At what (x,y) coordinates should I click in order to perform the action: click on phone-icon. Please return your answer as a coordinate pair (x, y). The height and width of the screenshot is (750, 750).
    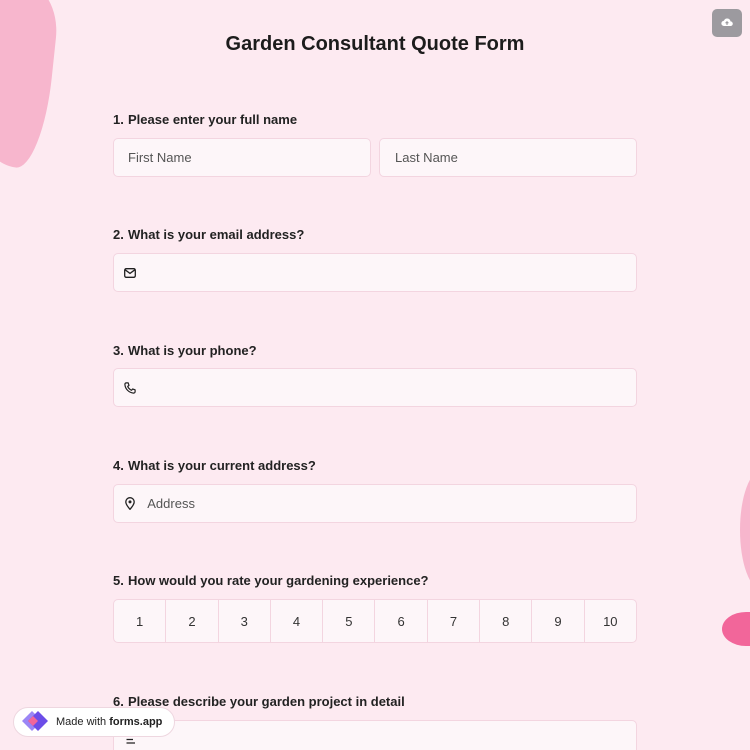
    Looking at the image, I should click on (129, 387).